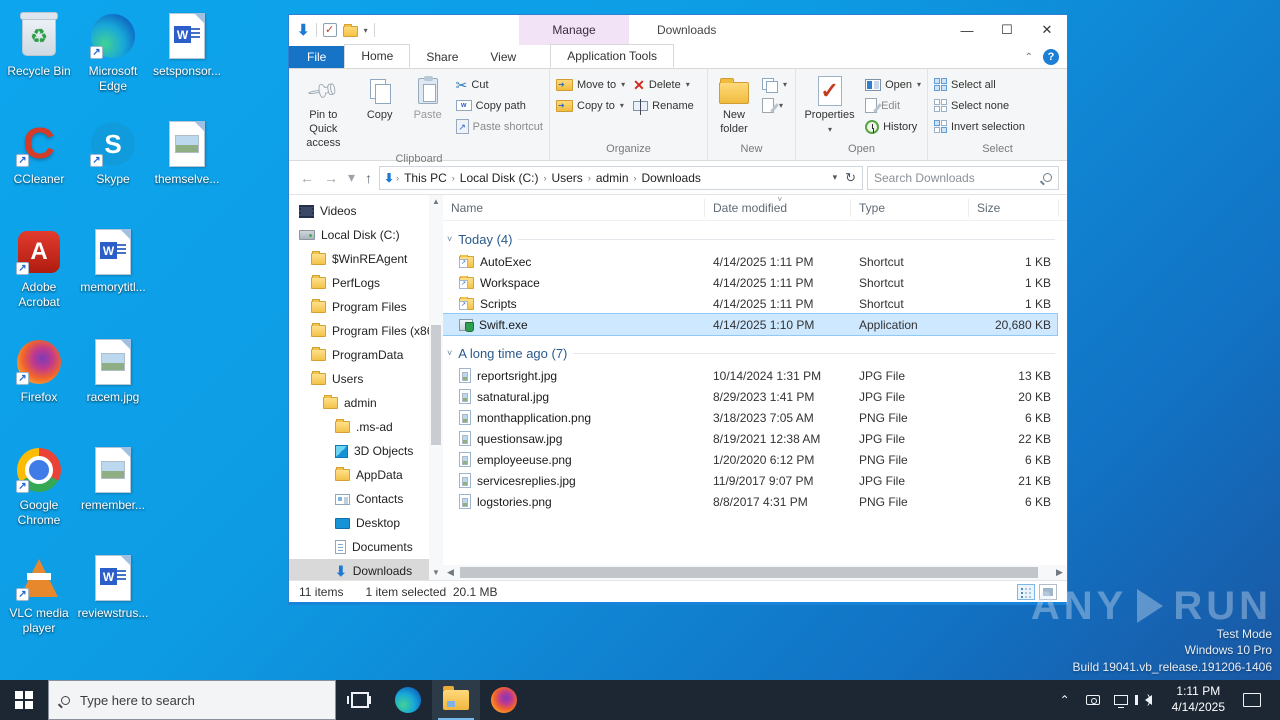 This screenshot has height=720, width=1280. I want to click on breadcrumb-admin: admin, so click(612, 178).